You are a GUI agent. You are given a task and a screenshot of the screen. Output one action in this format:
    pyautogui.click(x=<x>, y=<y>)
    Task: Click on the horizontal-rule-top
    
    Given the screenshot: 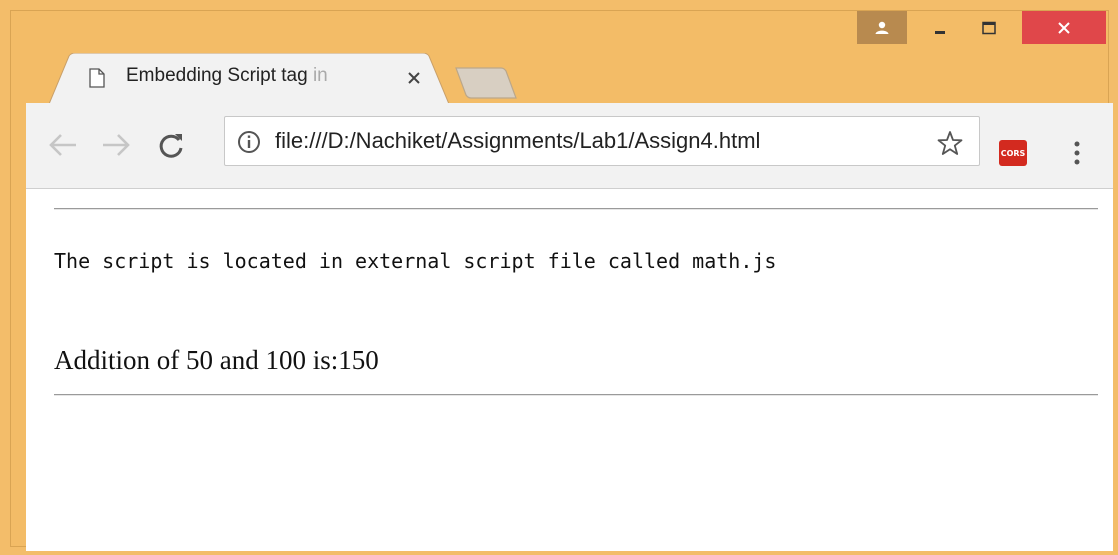 What is the action you would take?
    pyautogui.click(x=576, y=209)
    